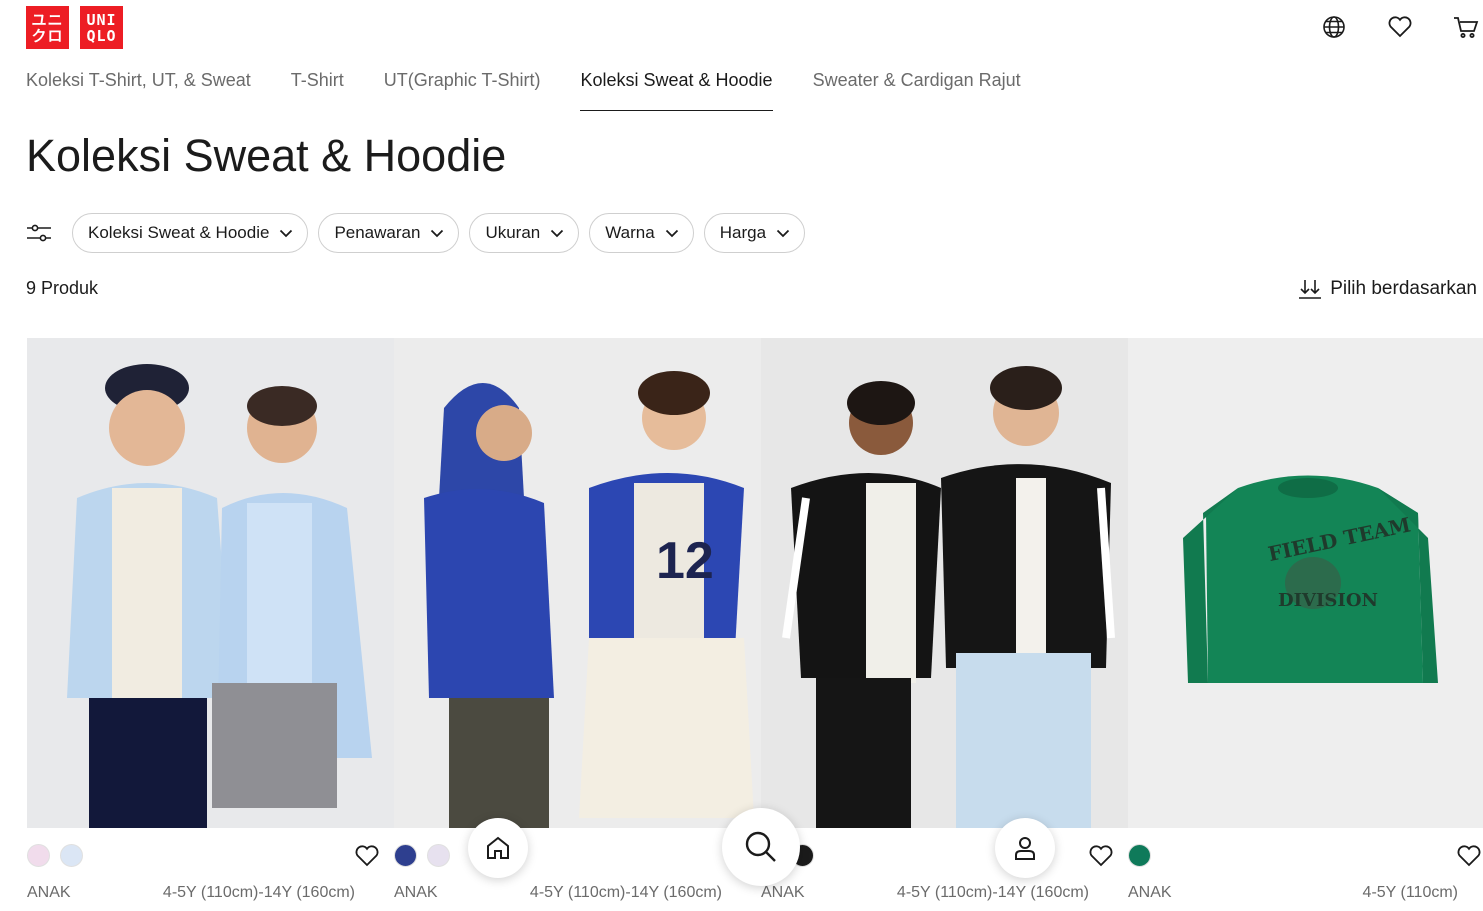  I want to click on uniqlo-logo: ユニ クロ UNI QLO, so click(74, 27).